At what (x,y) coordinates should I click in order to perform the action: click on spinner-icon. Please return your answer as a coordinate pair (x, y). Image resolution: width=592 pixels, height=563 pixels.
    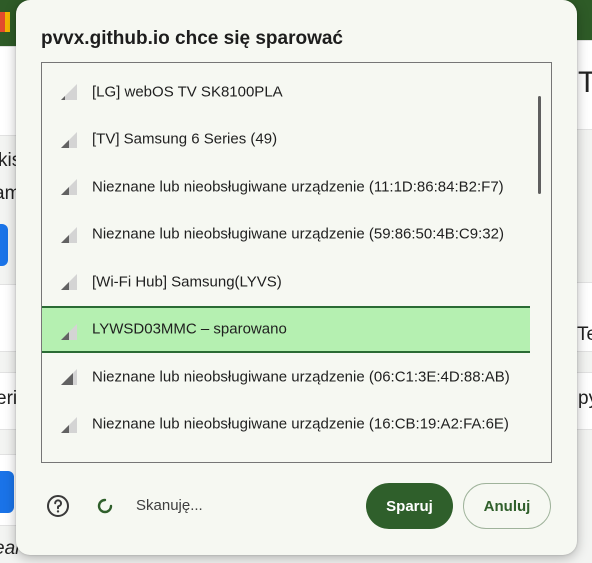
    Looking at the image, I should click on (105, 506).